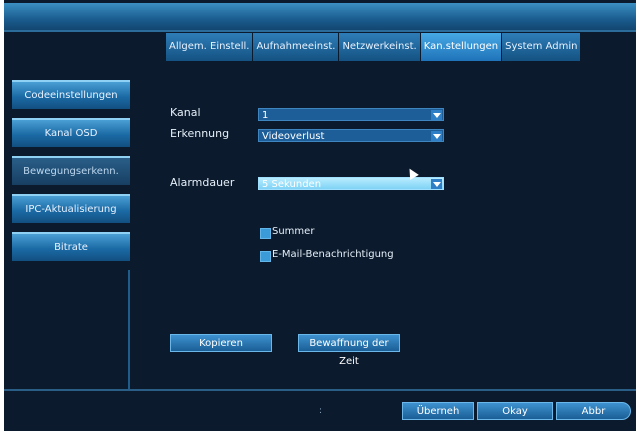 Image resolution: width=639 pixels, height=431 pixels. I want to click on email-label: E-Mail-Benachrichtigung, so click(333, 254).